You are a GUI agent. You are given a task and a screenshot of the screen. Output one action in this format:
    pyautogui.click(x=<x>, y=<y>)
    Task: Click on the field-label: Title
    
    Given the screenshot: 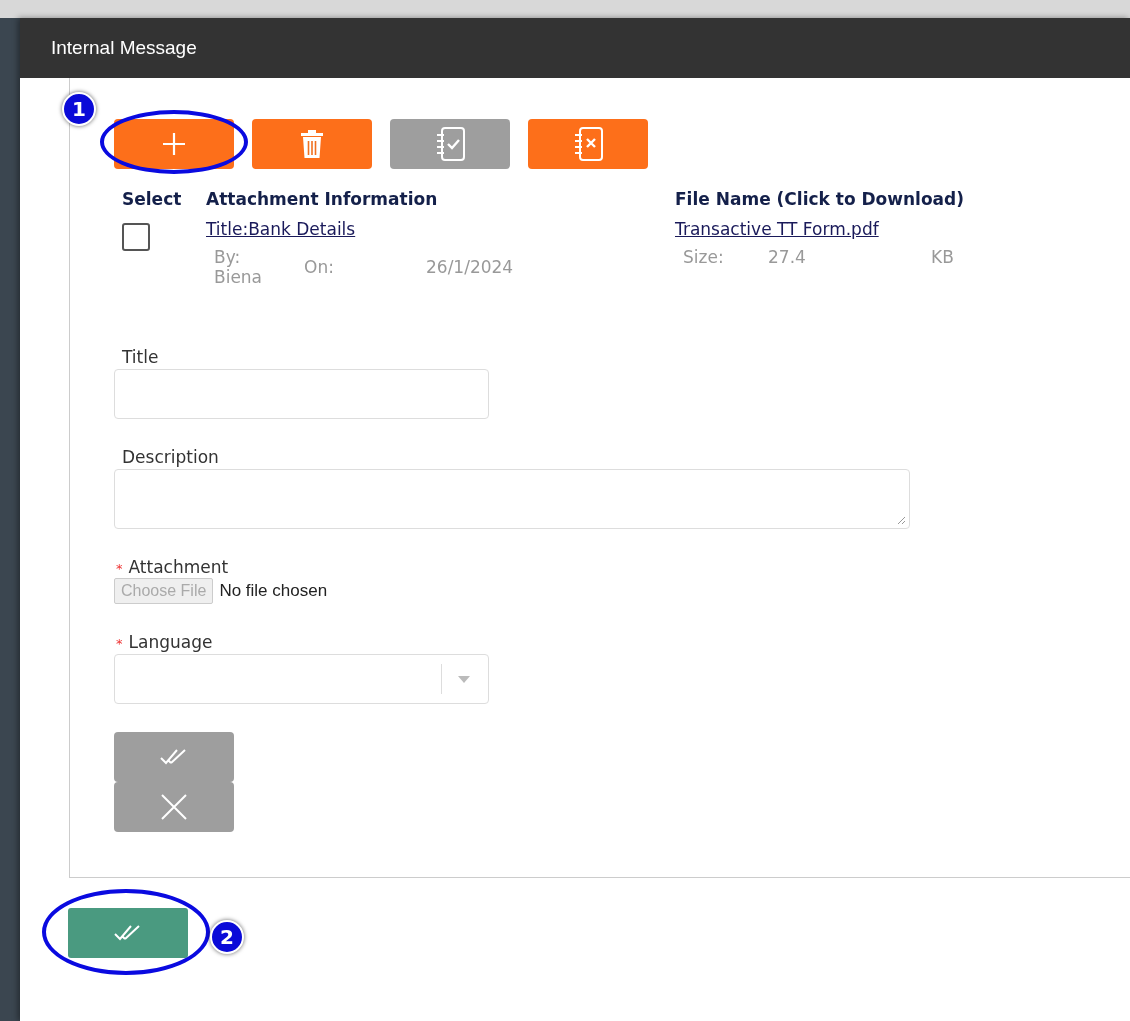 What is the action you would take?
    pyautogui.click(x=140, y=357)
    